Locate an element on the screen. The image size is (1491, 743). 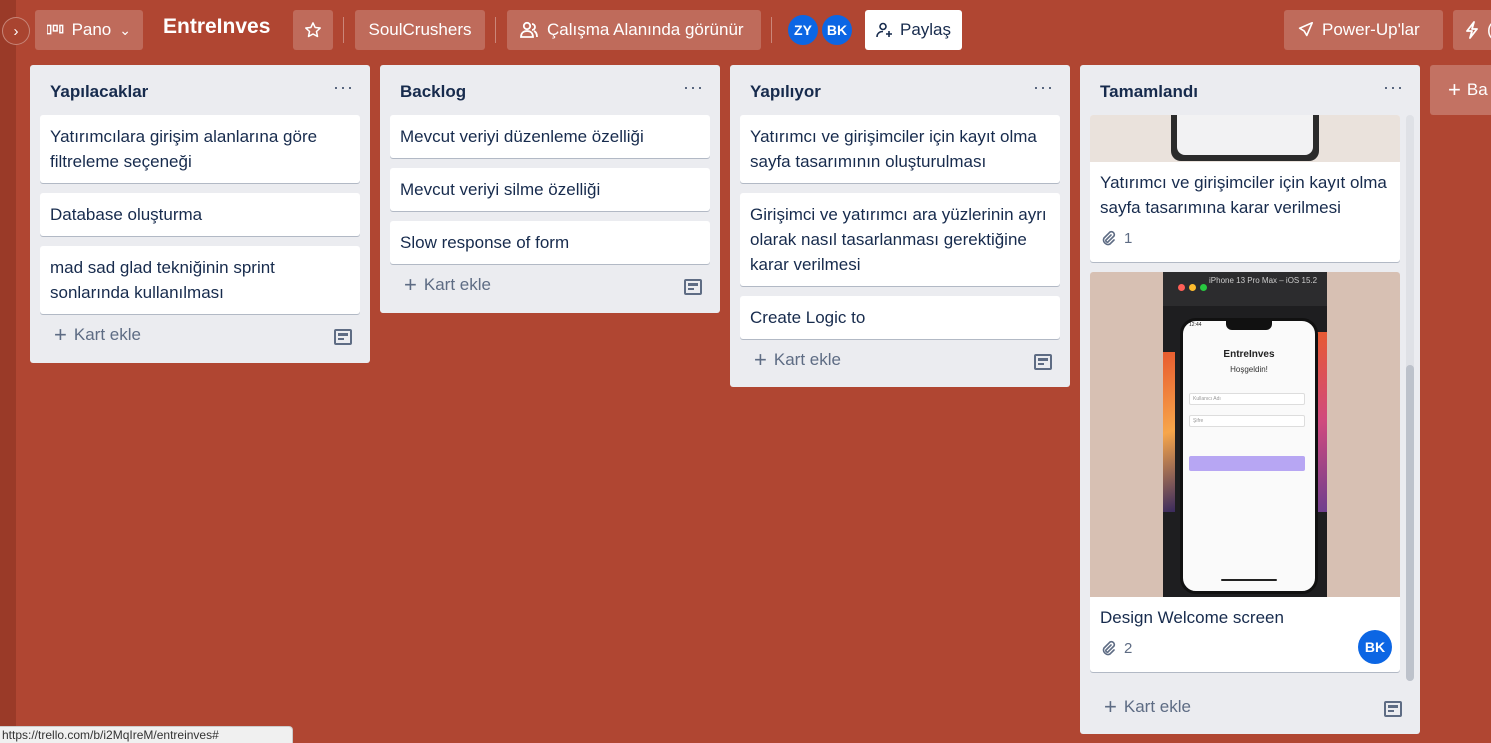
visibility-button: Çalışma Alanında görünür is located at coordinates (634, 30).